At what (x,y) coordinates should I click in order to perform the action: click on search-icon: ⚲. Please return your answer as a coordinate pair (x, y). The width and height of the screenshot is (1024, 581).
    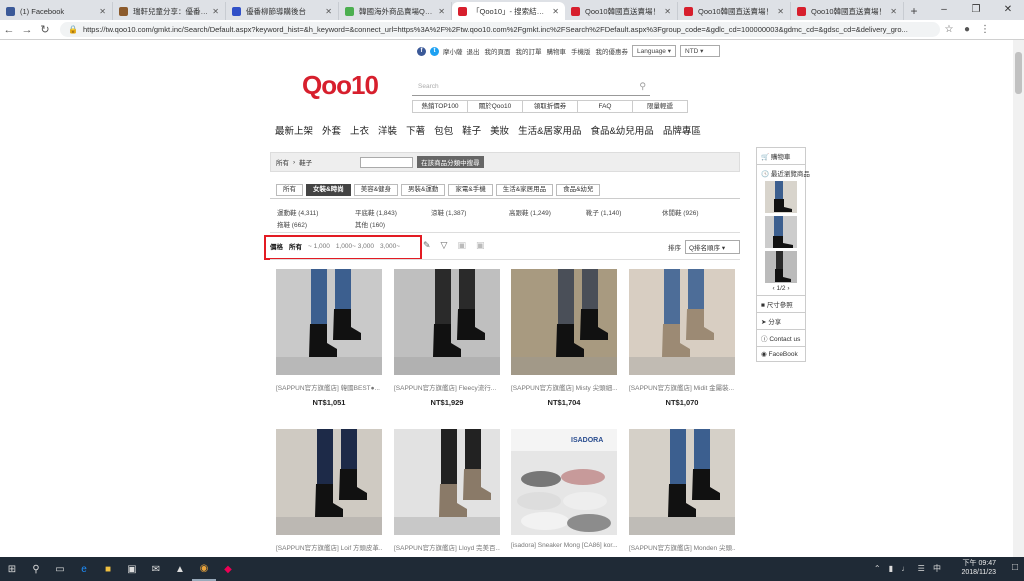
    Looking at the image, I should click on (642, 86).